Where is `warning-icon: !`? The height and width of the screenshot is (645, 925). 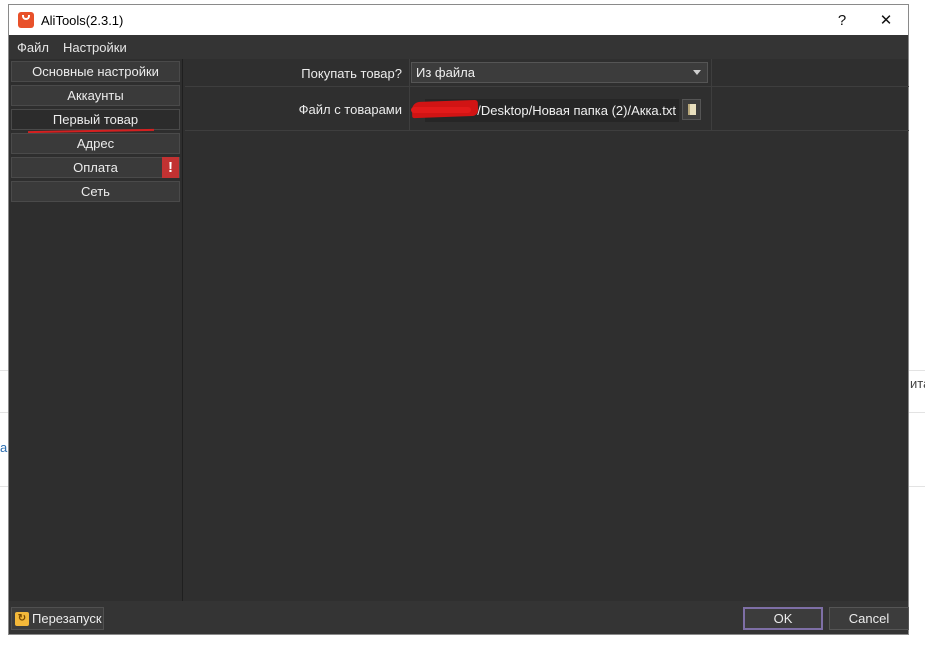 warning-icon: ! is located at coordinates (170, 167).